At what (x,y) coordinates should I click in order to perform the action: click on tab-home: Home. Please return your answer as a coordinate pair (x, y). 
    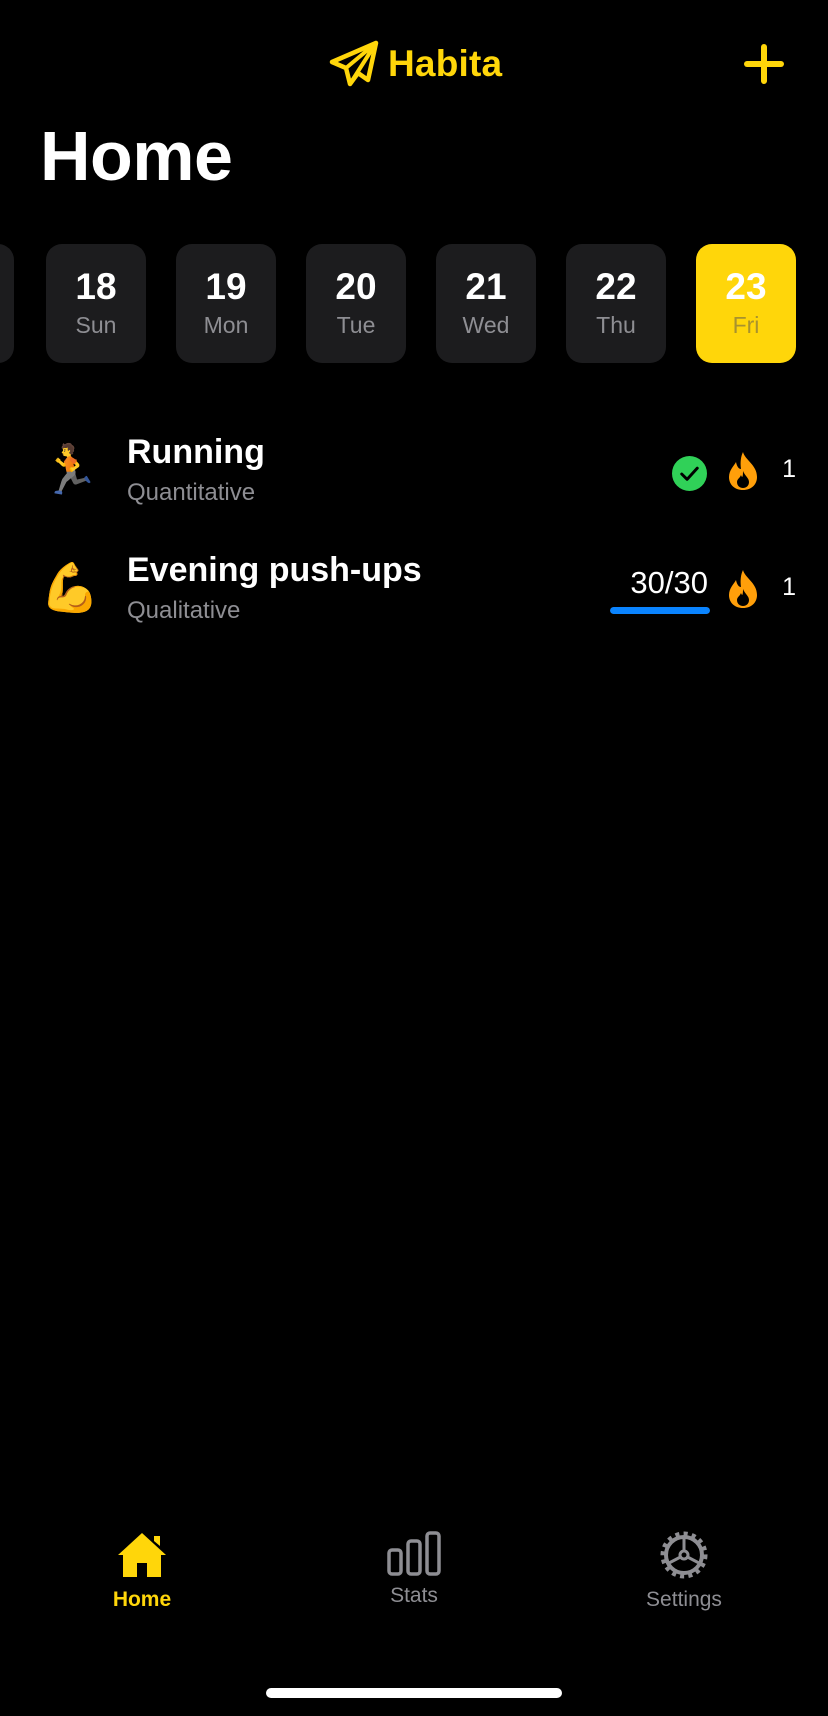
    Looking at the image, I should click on (142, 1585).